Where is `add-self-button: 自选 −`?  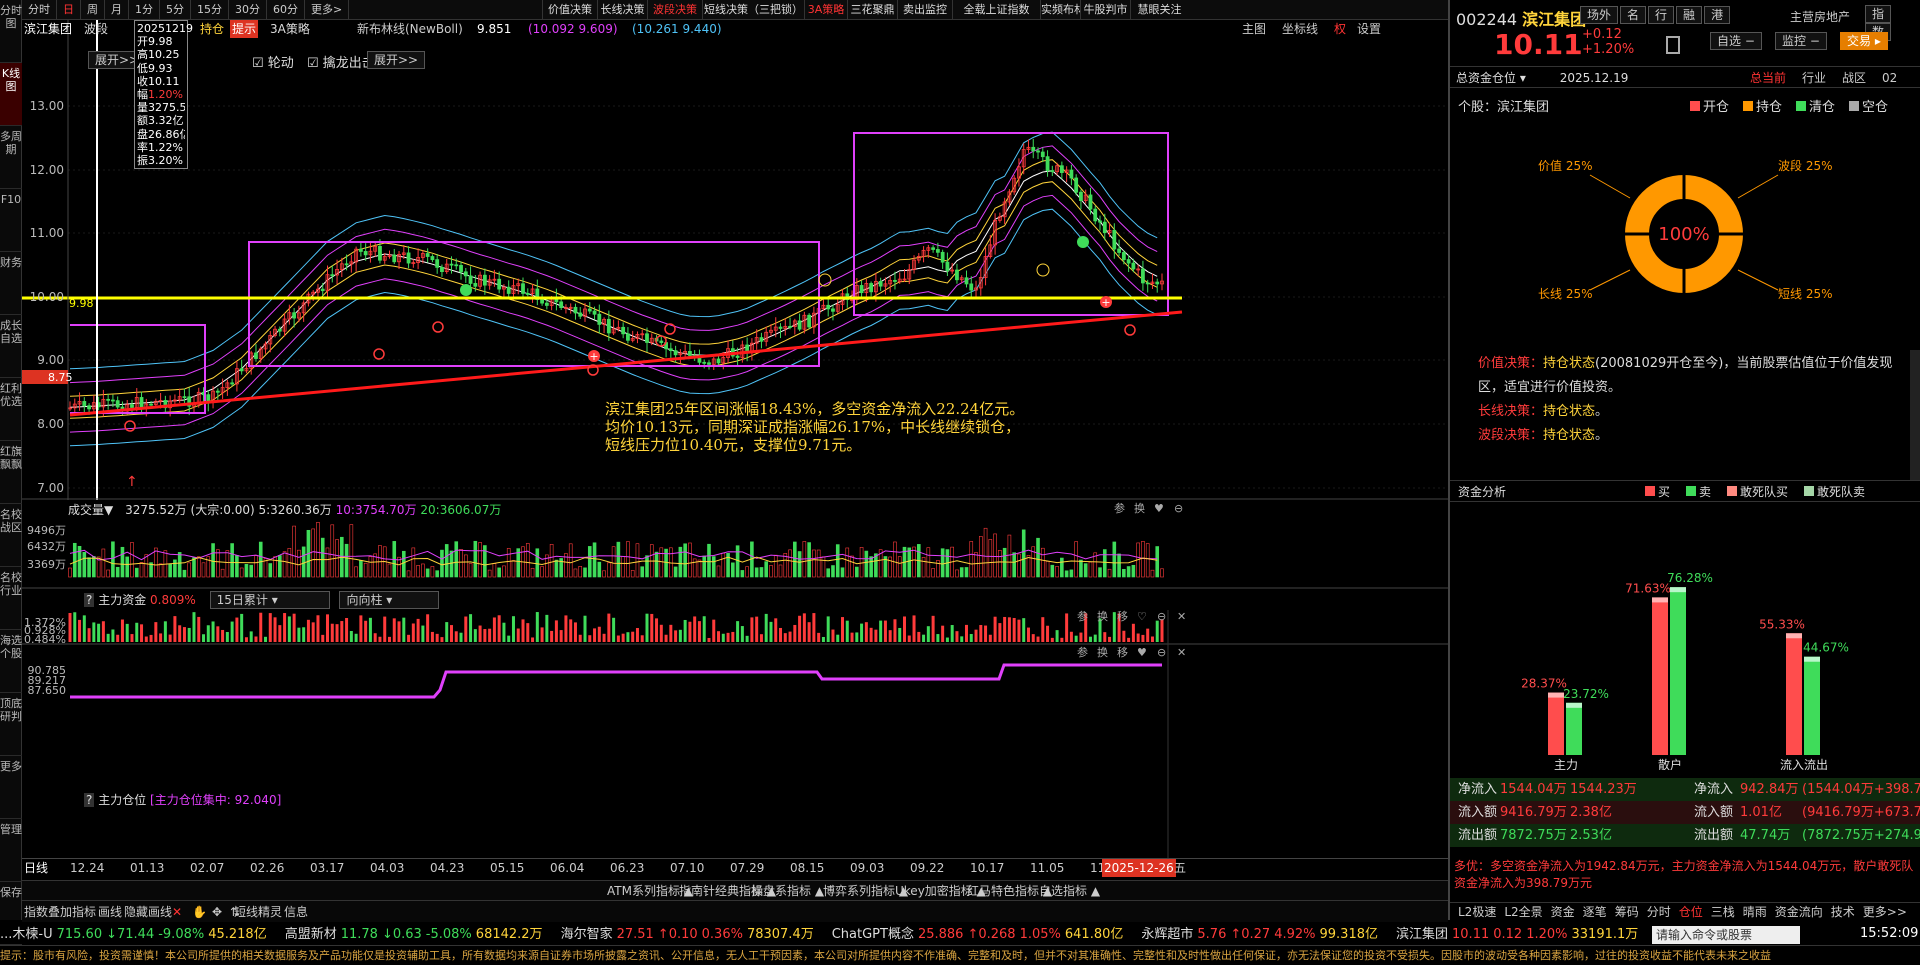
add-self-button: 自选 − is located at coordinates (1736, 41).